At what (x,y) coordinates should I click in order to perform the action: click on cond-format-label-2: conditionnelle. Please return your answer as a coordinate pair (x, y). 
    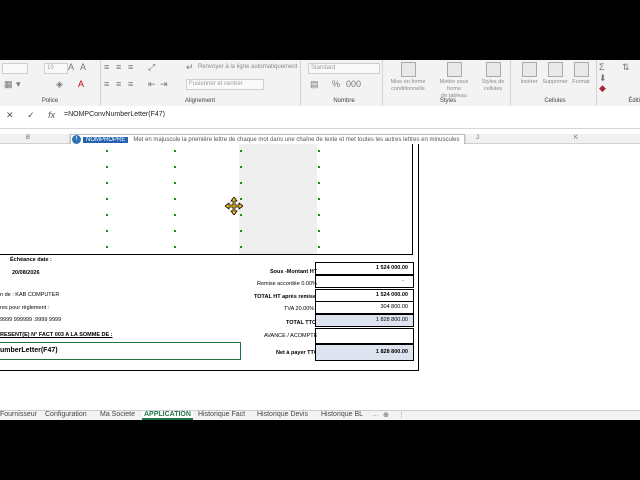
    Looking at the image, I should click on (408, 89).